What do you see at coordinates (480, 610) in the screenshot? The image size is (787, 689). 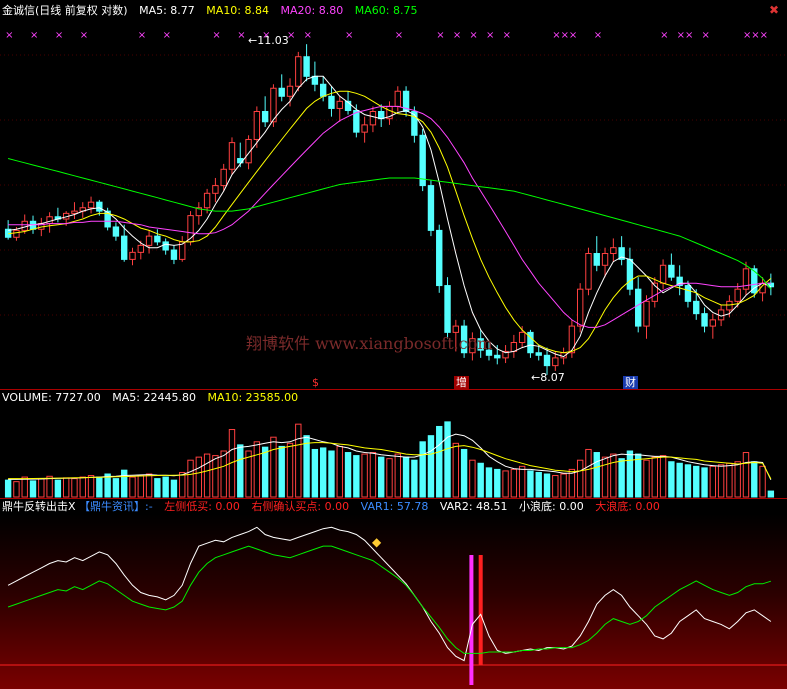 I see `signal-bar-red` at bounding box center [480, 610].